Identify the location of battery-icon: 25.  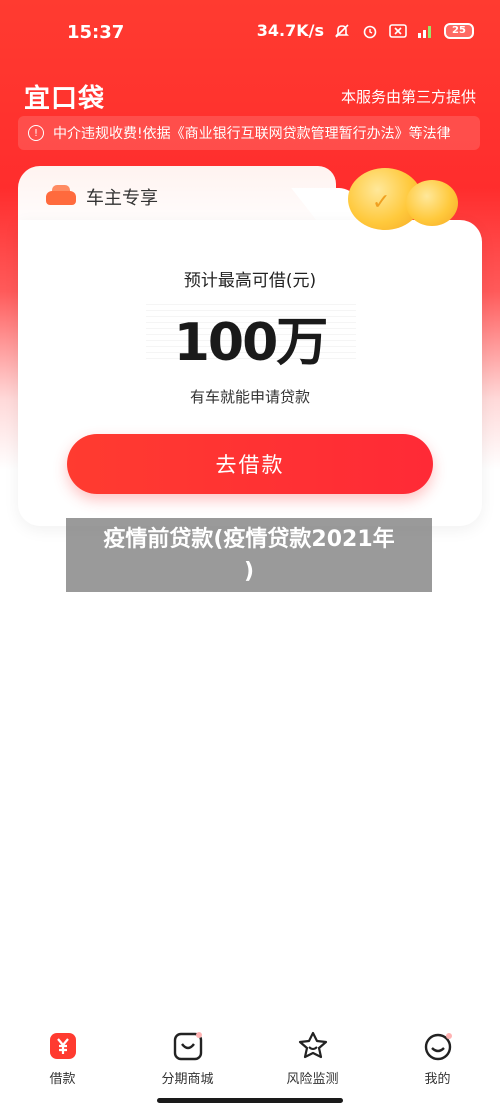
(459, 30).